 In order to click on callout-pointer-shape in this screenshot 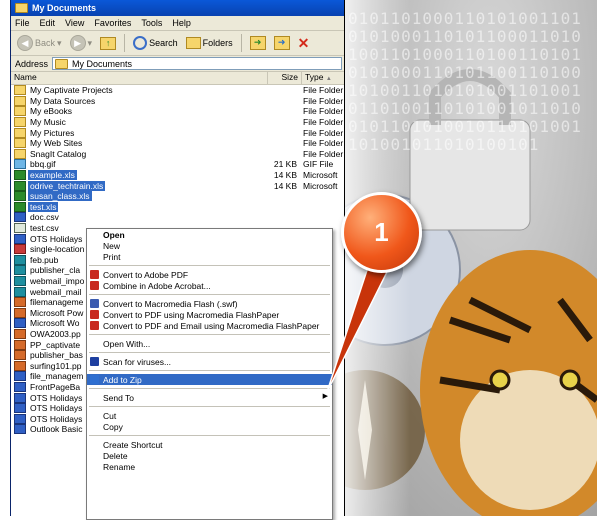, I will do `click(360, 323)`.